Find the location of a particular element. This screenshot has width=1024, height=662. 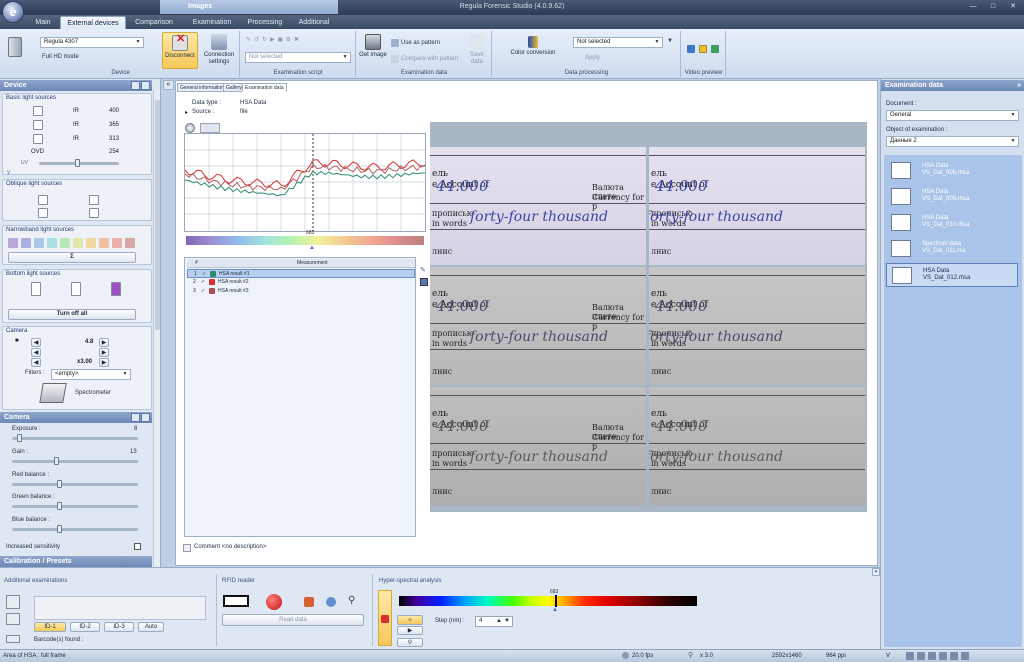

apply-button: Apply is located at coordinates (592, 58).